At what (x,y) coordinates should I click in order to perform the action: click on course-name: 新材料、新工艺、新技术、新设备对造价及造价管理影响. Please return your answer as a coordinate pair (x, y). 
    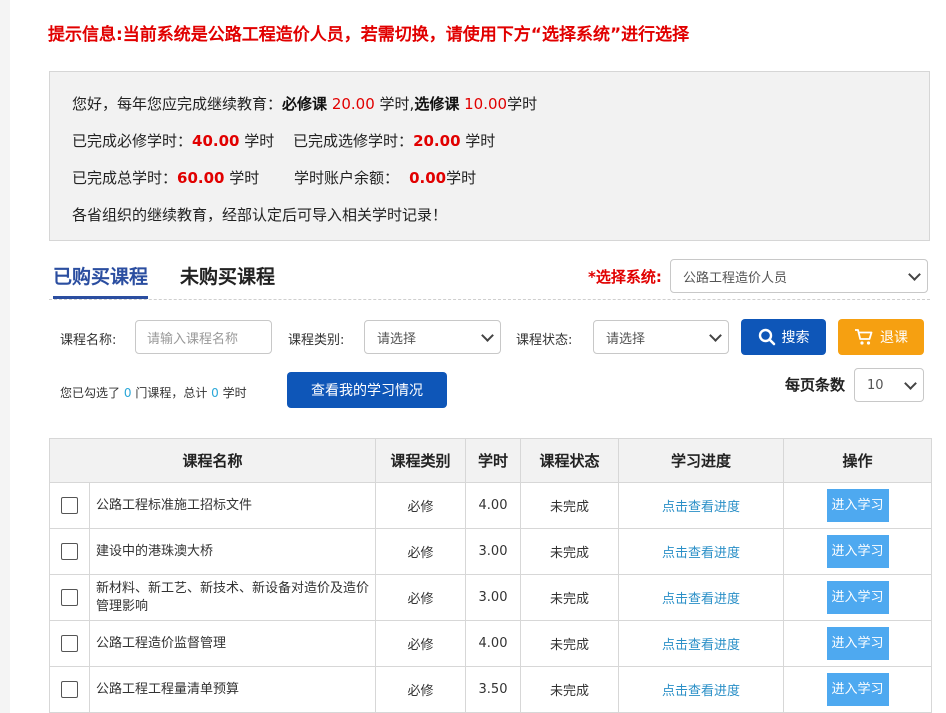
    Looking at the image, I should click on (232, 597).